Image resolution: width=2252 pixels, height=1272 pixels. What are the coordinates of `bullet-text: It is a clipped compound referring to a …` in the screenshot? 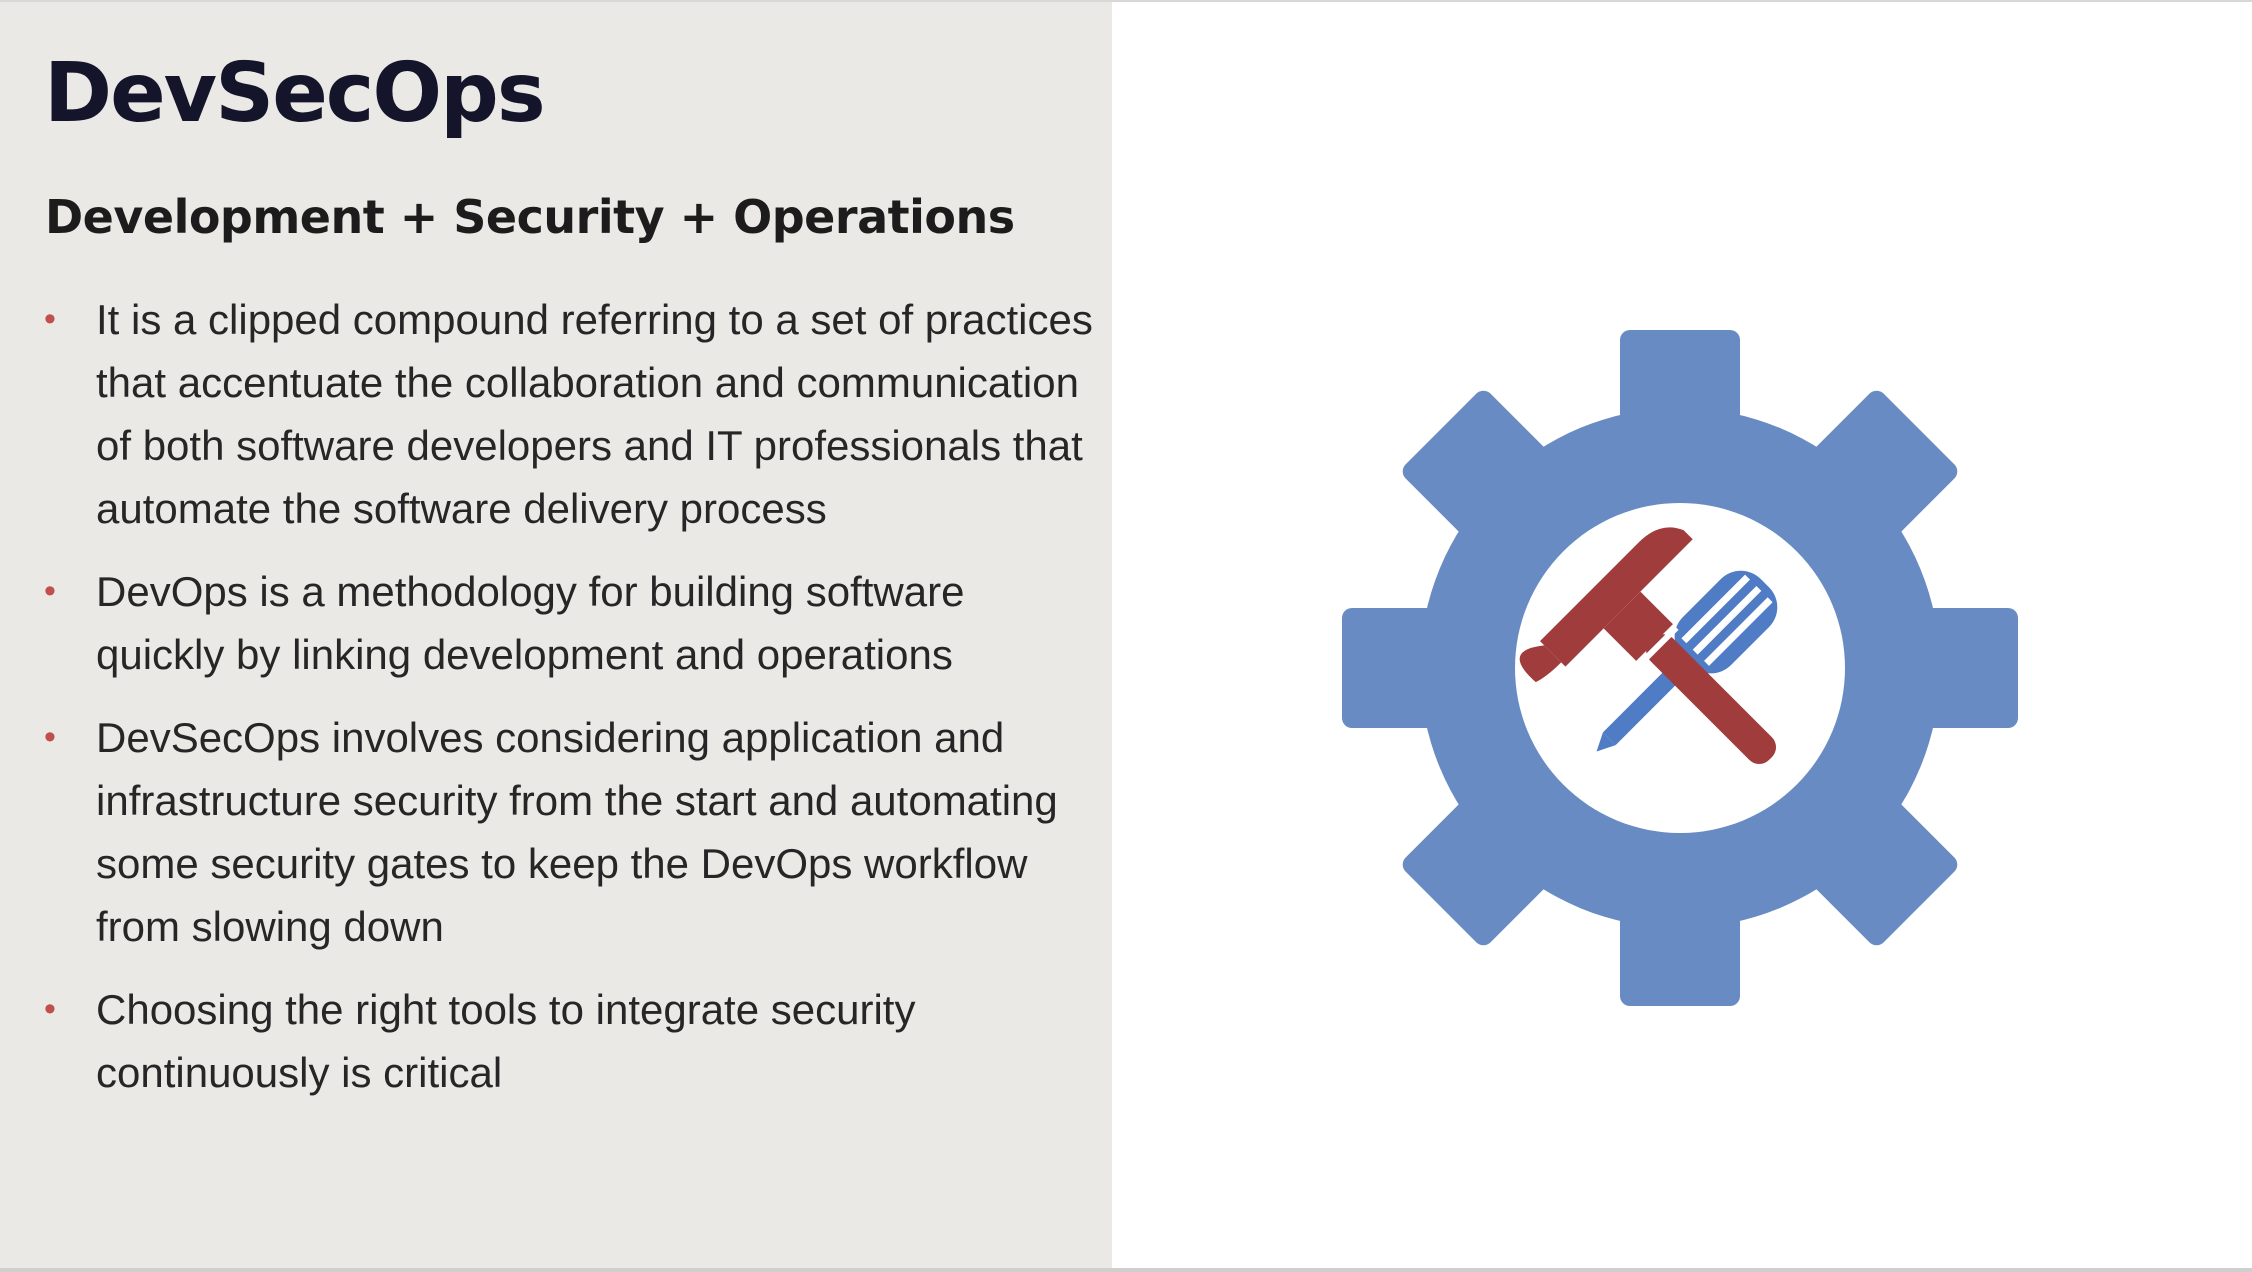 It's located at (594, 414).